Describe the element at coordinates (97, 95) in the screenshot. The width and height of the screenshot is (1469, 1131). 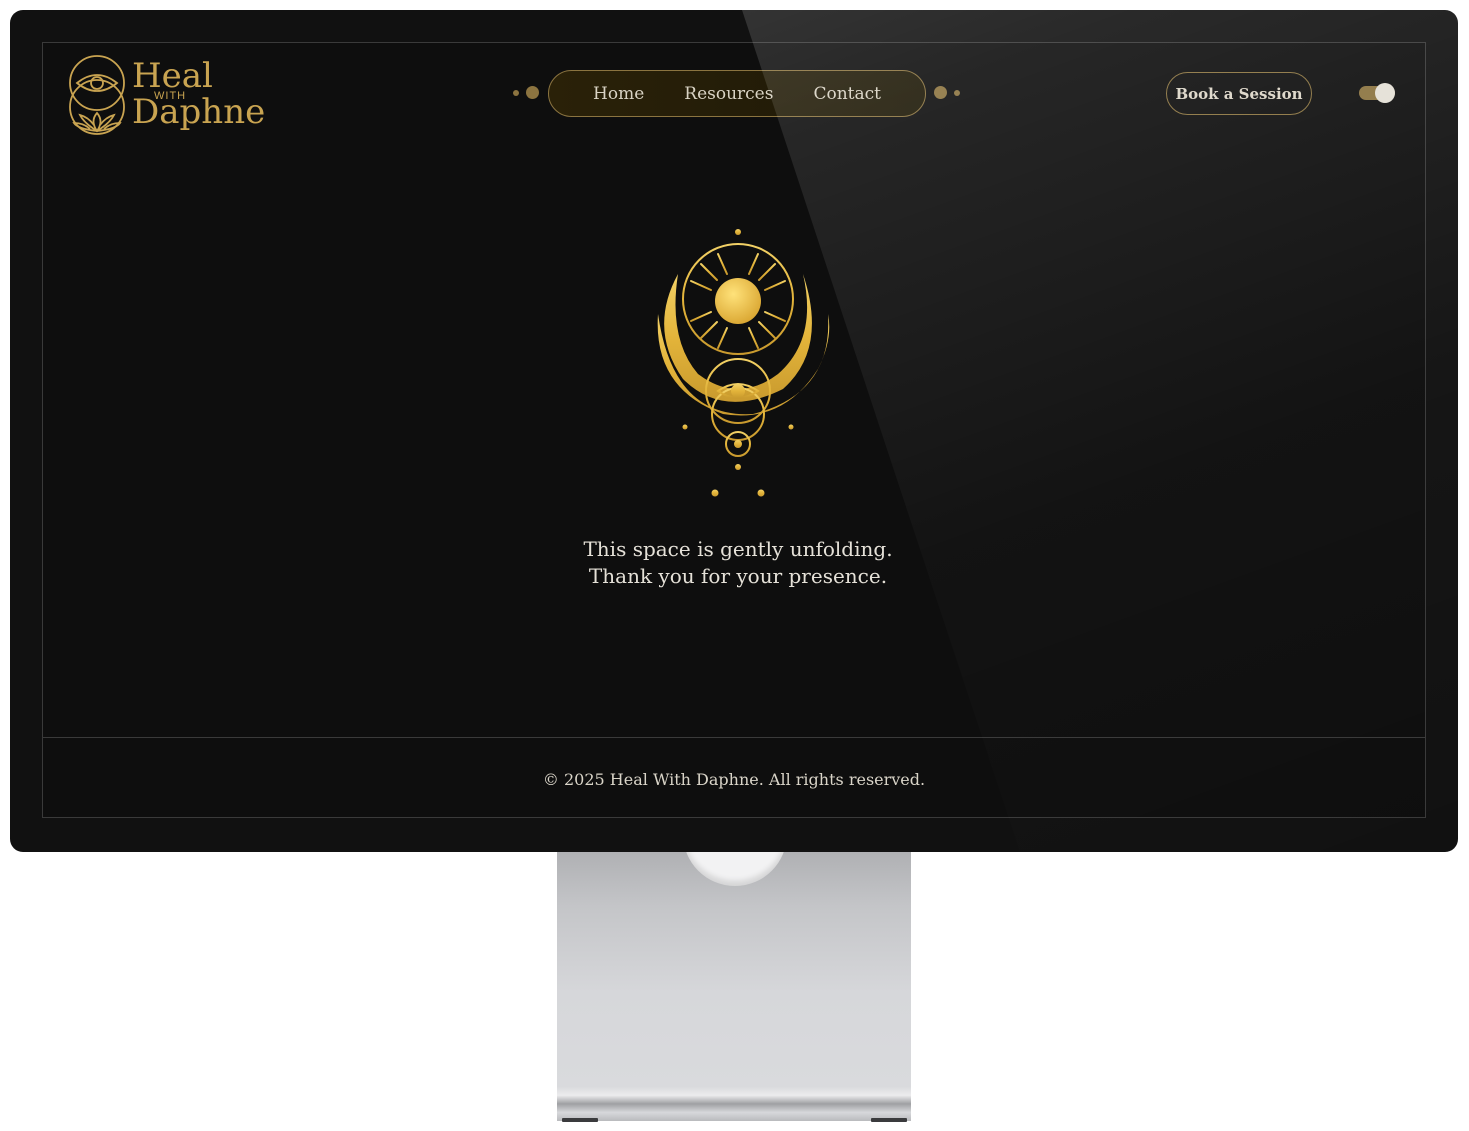
I see `lotus-eye-logo-icon` at that location.